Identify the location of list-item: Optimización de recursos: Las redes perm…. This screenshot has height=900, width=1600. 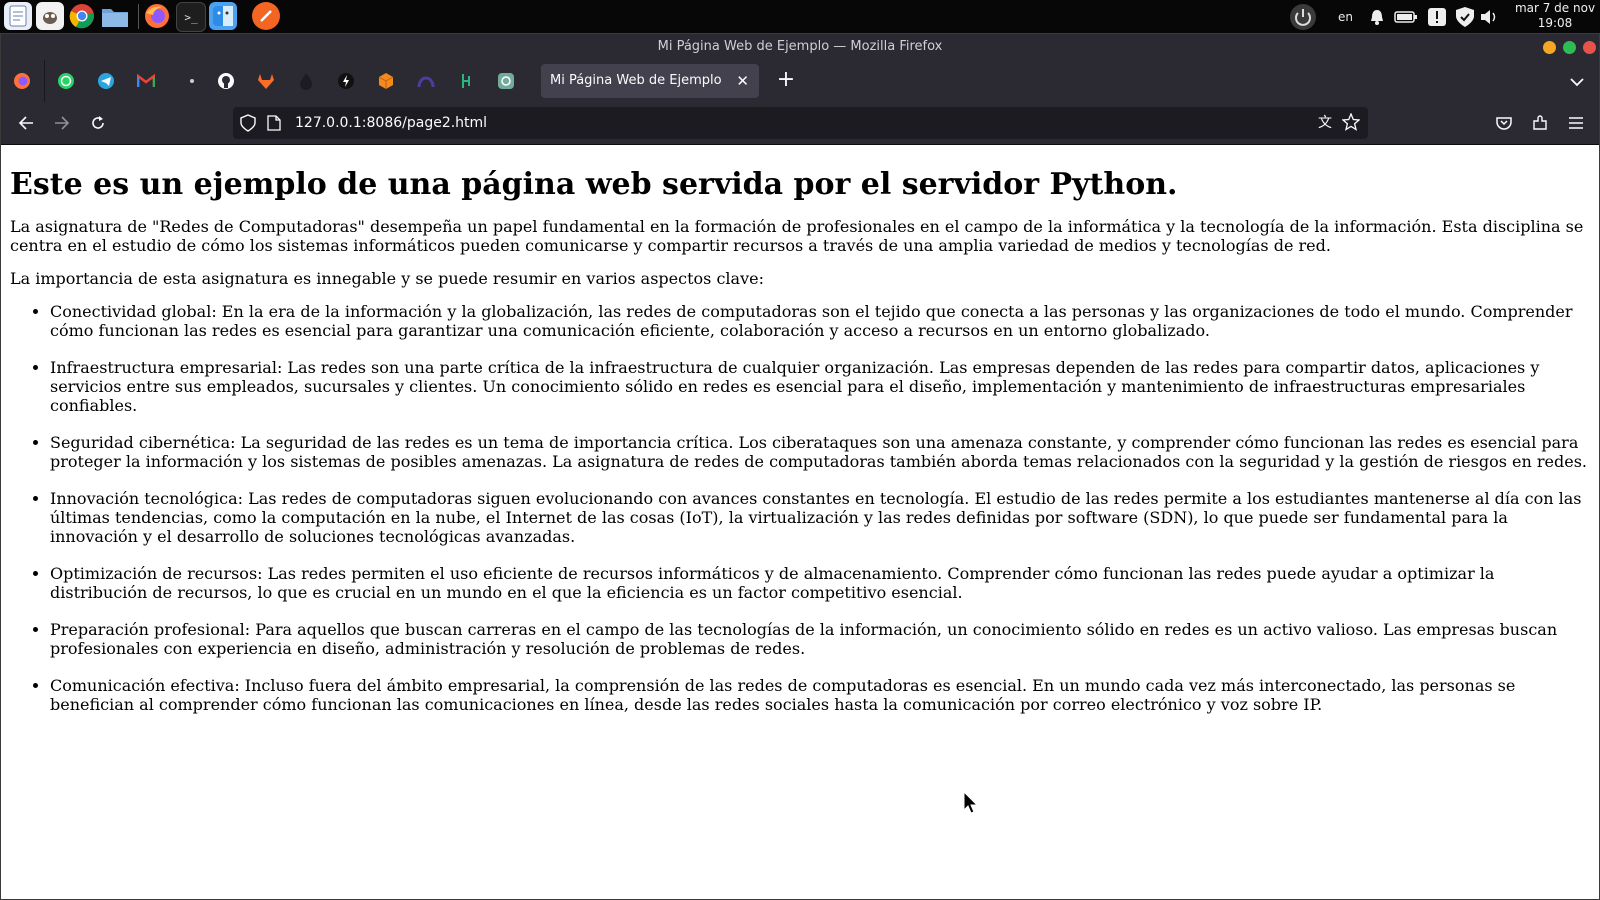
(819, 583).